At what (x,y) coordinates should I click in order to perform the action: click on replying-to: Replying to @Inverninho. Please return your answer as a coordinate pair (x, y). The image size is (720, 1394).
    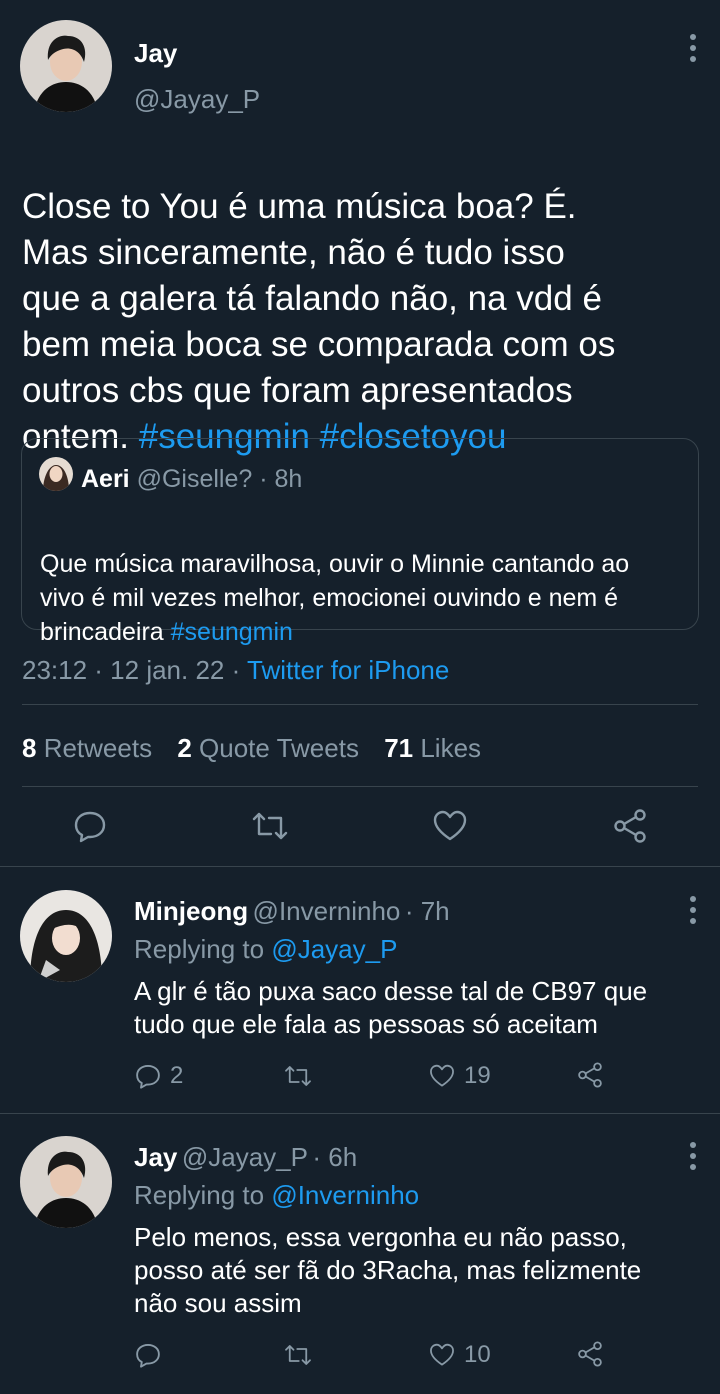
    Looking at the image, I should click on (276, 1195).